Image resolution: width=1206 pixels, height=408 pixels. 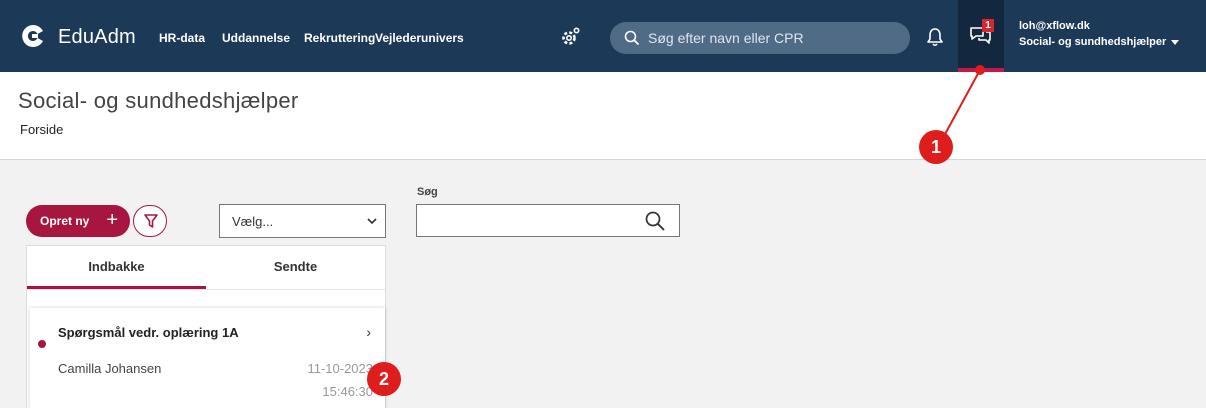 I want to click on annotation-connector, so click(x=964, y=101).